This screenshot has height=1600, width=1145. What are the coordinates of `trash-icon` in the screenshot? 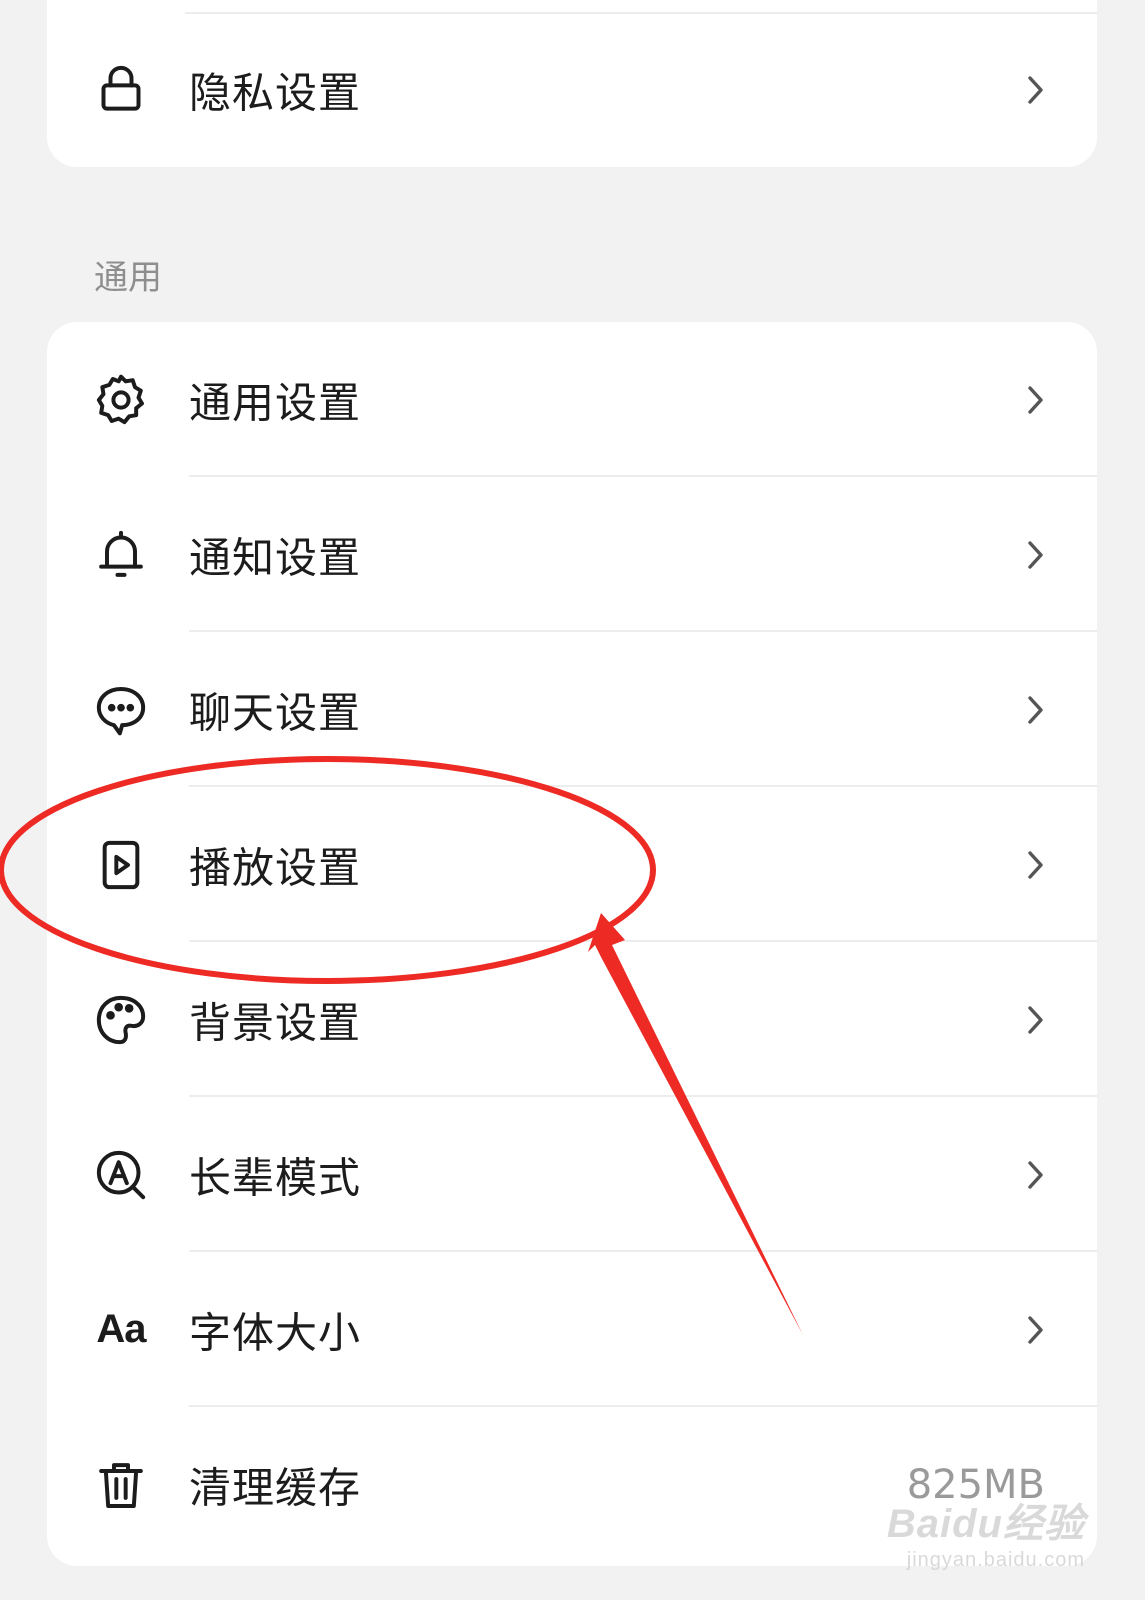 It's located at (121, 1485).